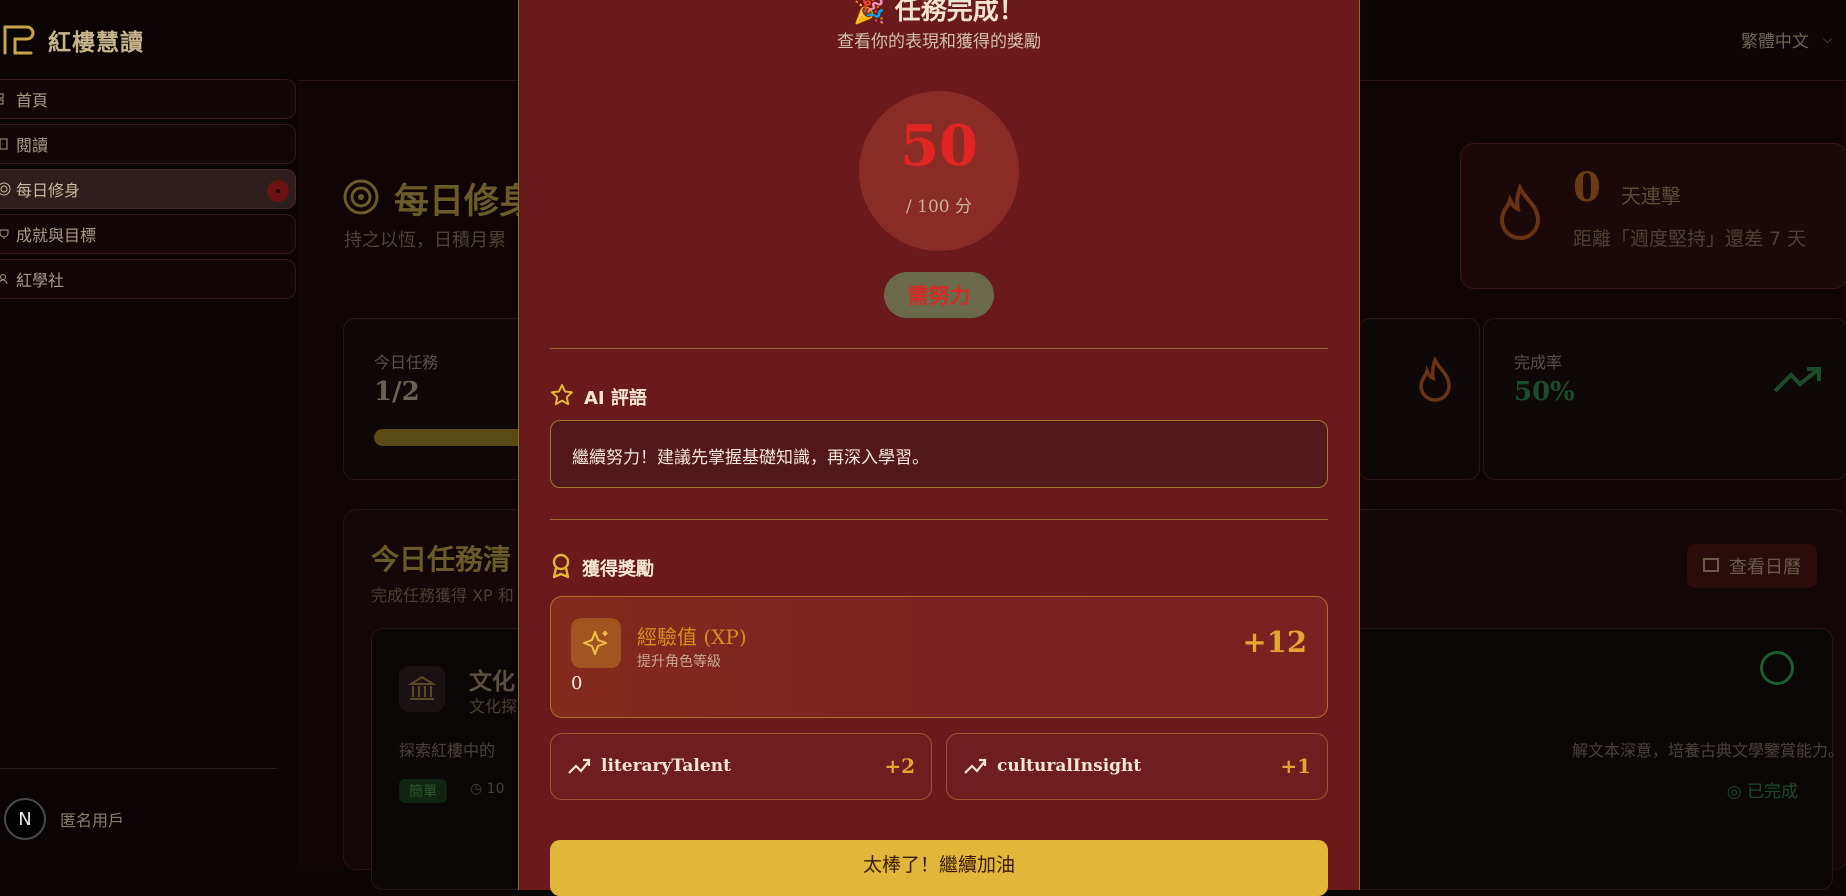 The height and width of the screenshot is (896, 1846). What do you see at coordinates (1827, 39) in the screenshot?
I see `chevron-down-icon: ⌵` at bounding box center [1827, 39].